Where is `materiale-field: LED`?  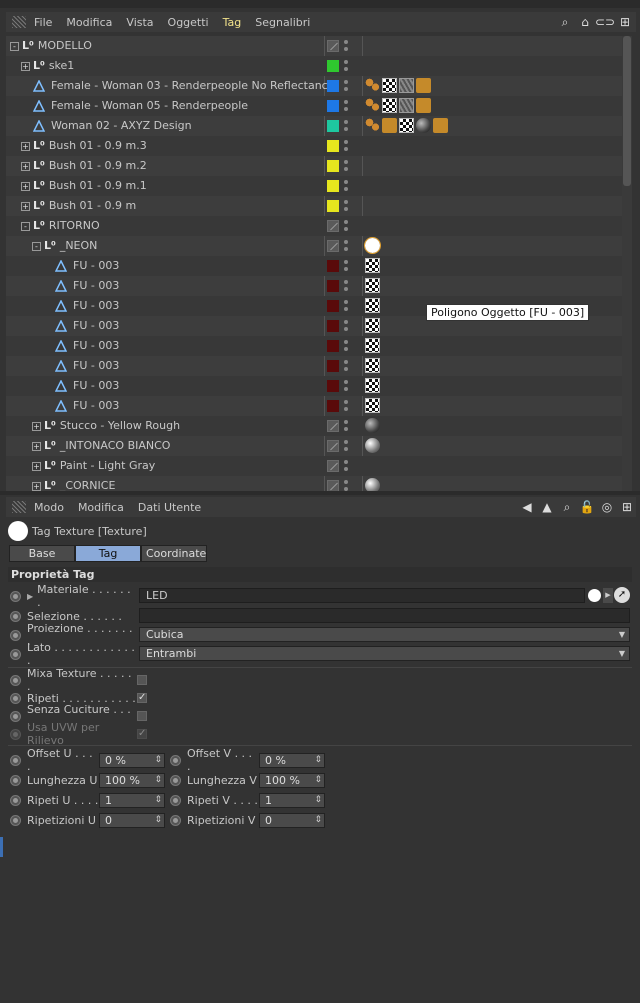 materiale-field: LED is located at coordinates (362, 595).